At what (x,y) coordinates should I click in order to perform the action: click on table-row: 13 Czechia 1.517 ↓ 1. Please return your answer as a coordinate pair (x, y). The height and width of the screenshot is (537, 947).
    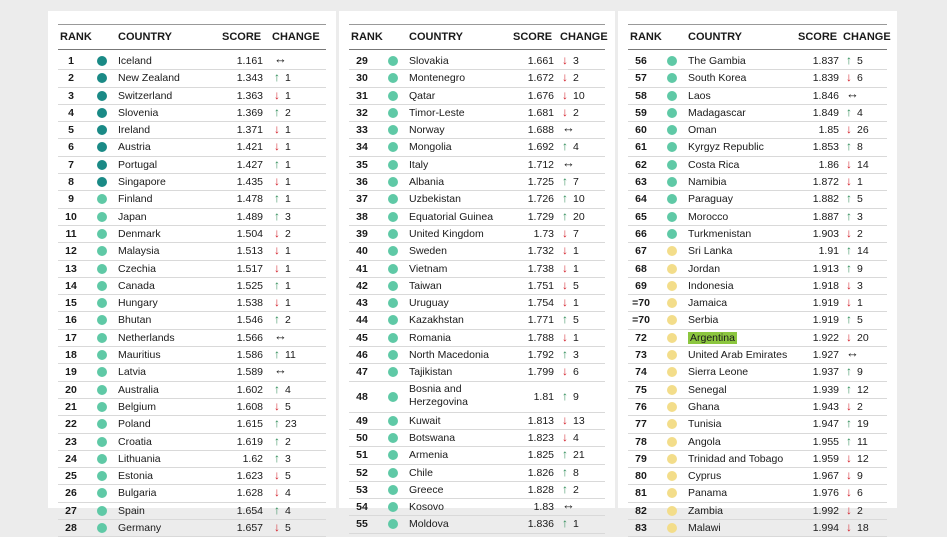
    Looking at the image, I should click on (192, 269).